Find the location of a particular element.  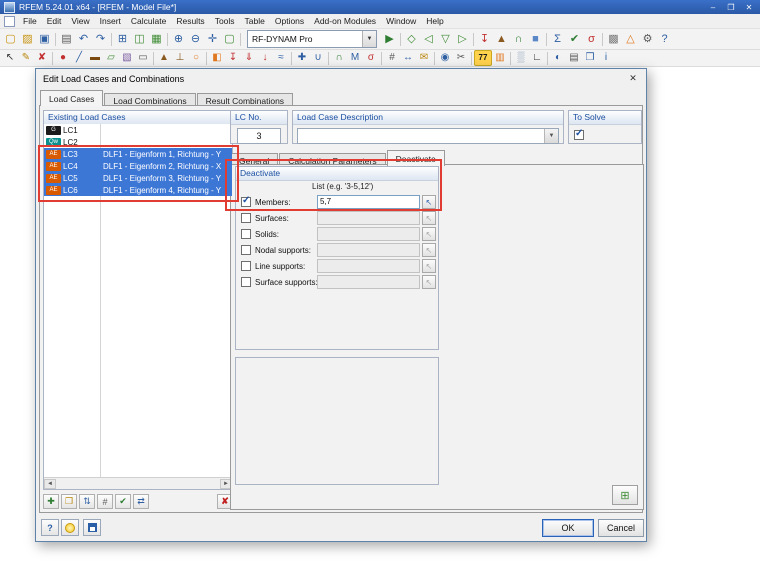

load-case-row-lc3: AE LC3 DLF1 - Eigenform 1, Richtung - Y is located at coordinates (138, 154).